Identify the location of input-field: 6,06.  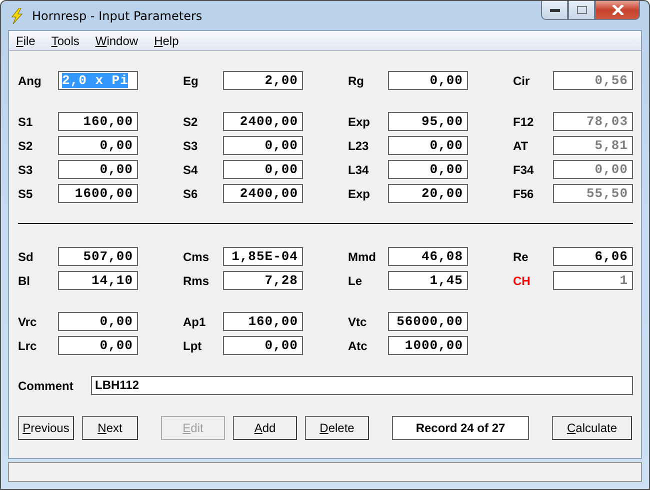
(593, 256).